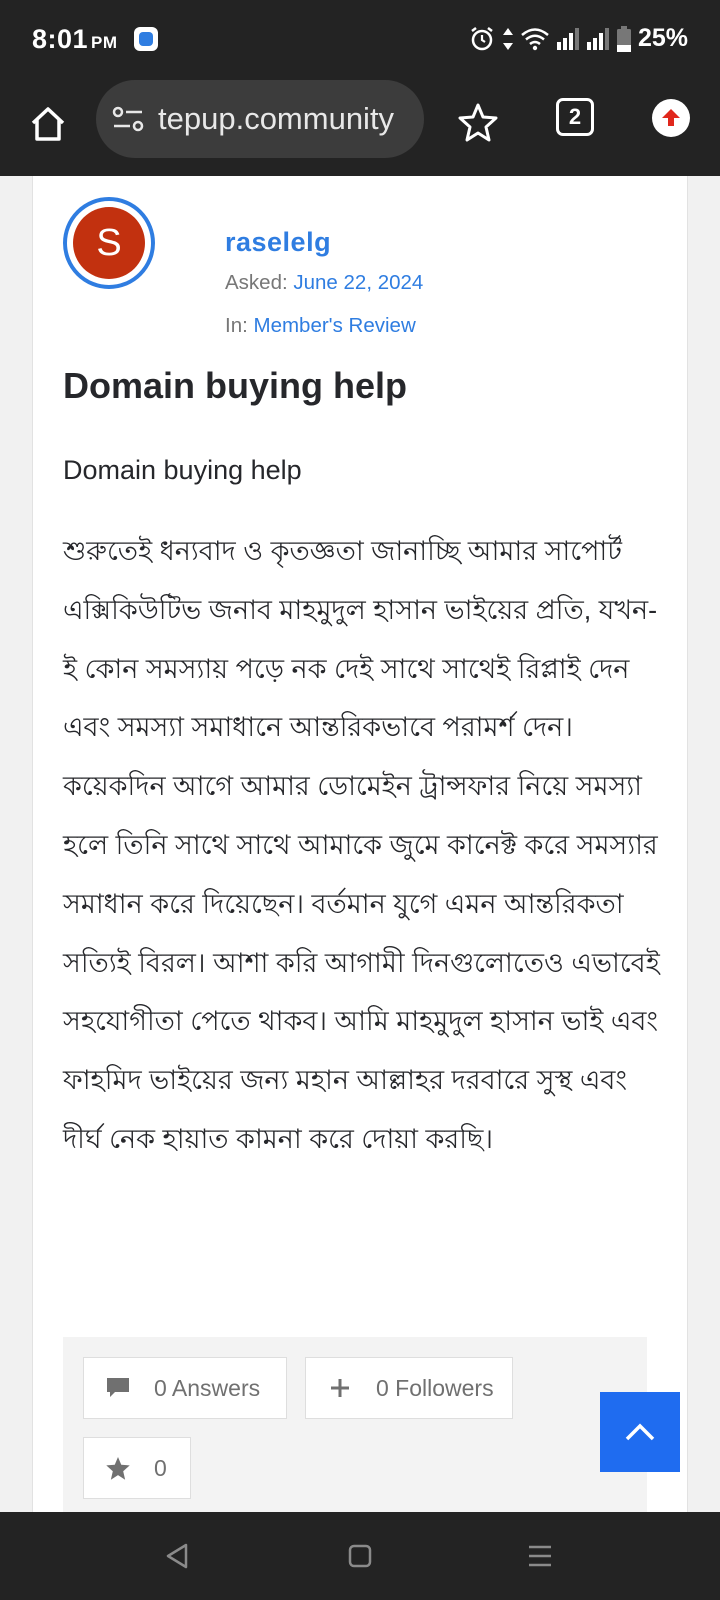 This screenshot has height=1600, width=720. I want to click on battery-icon, so click(623, 38).